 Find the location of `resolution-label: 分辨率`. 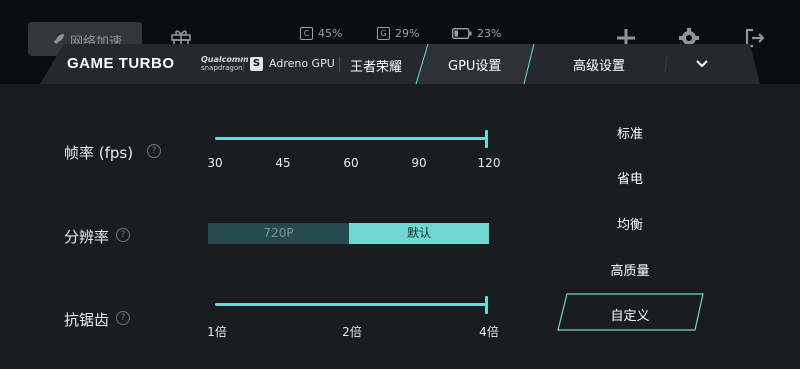

resolution-label: 分辨率 is located at coordinates (87, 237).